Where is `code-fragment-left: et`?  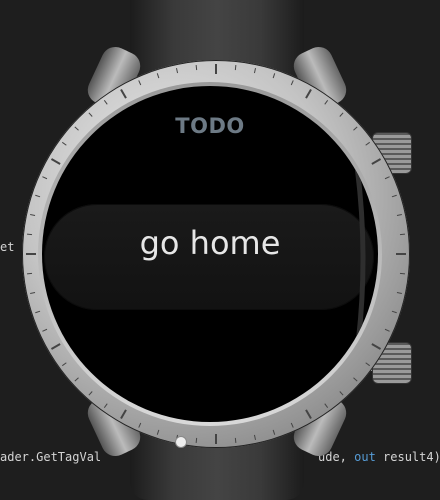
code-fragment-left: et is located at coordinates (7, 247).